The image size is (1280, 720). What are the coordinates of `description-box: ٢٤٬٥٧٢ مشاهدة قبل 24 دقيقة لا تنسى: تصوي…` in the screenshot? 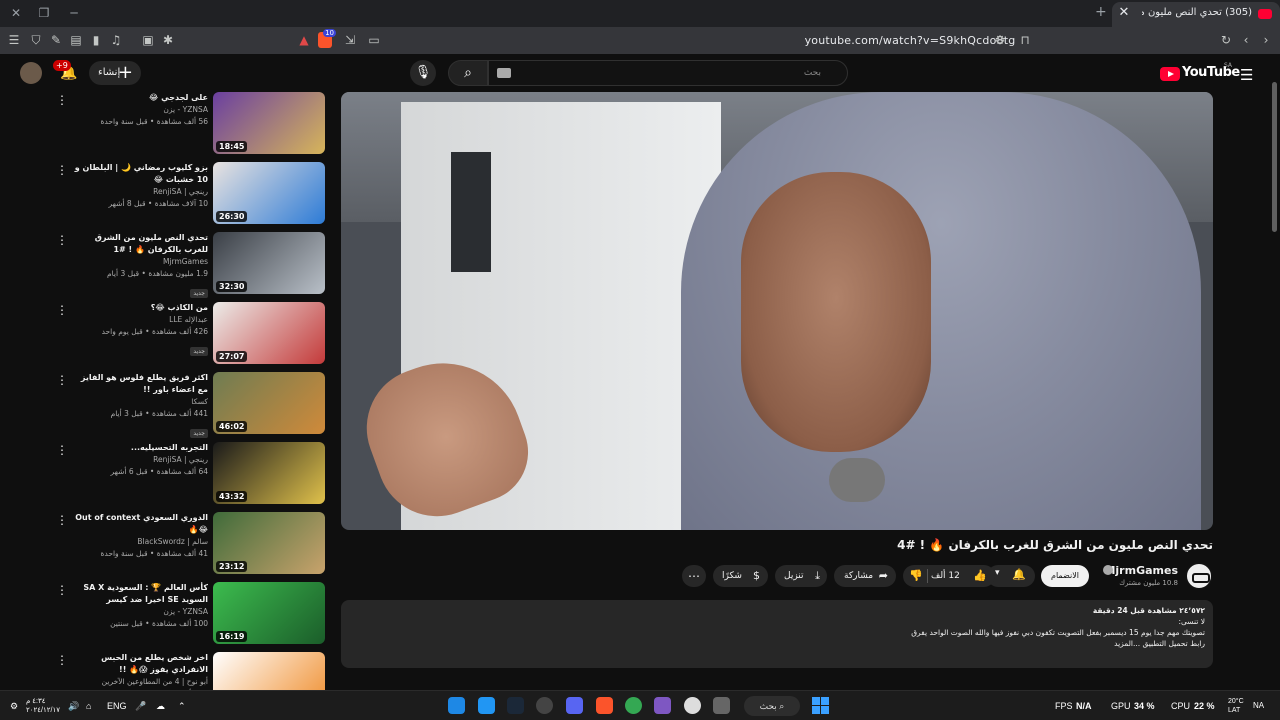 It's located at (777, 634).